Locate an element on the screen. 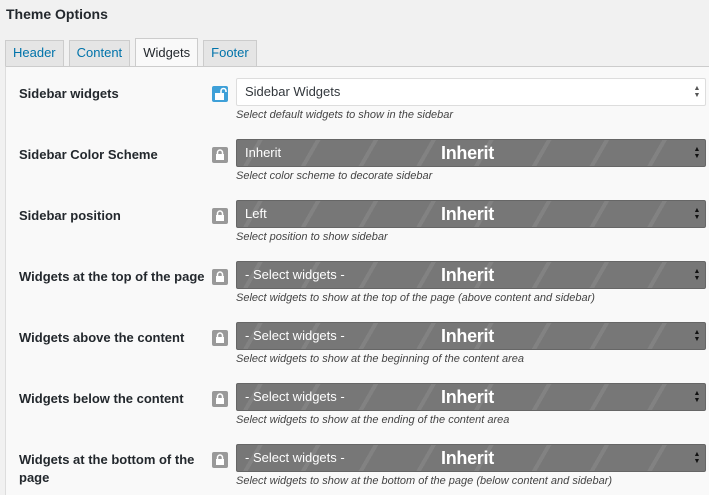  select-value: Left is located at coordinates (256, 213).